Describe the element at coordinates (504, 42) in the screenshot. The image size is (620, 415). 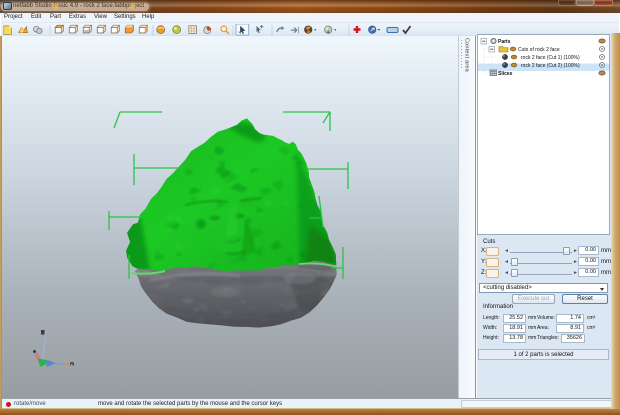
I see `svg-text: Parts` at that location.